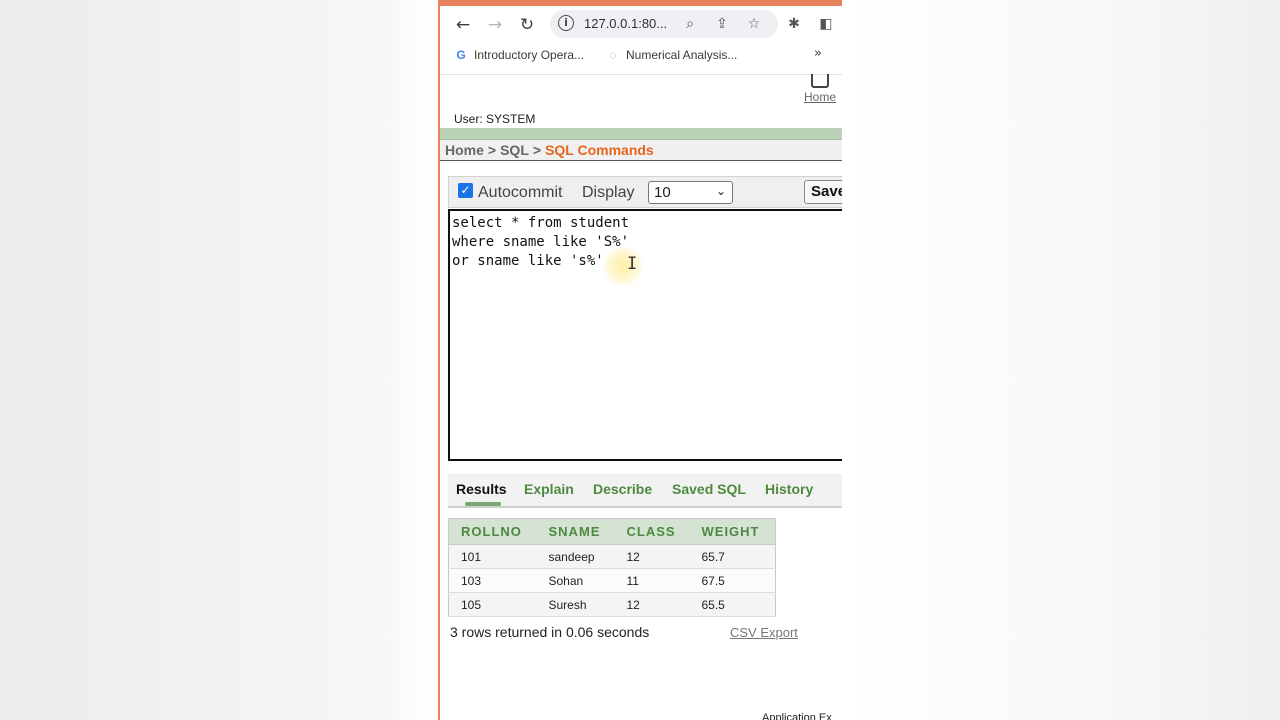 This screenshot has width=1280, height=720. Describe the element at coordinates (662, 192) in the screenshot. I see `display-rows-value: 10` at that location.